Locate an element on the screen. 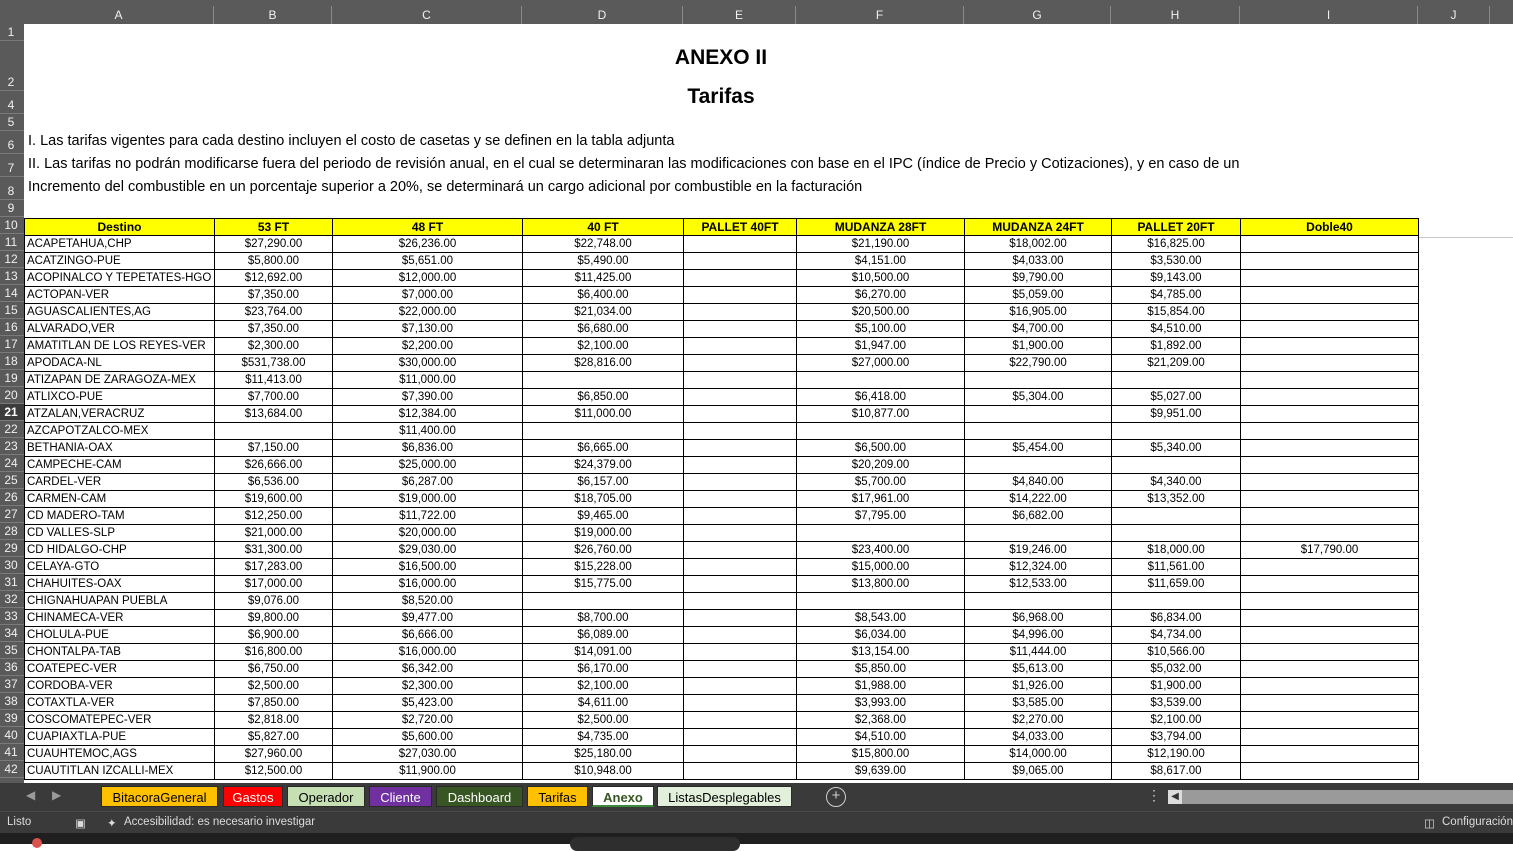 The image size is (1513, 851). tarifa-cell: $9,477.00 is located at coordinates (427, 618).